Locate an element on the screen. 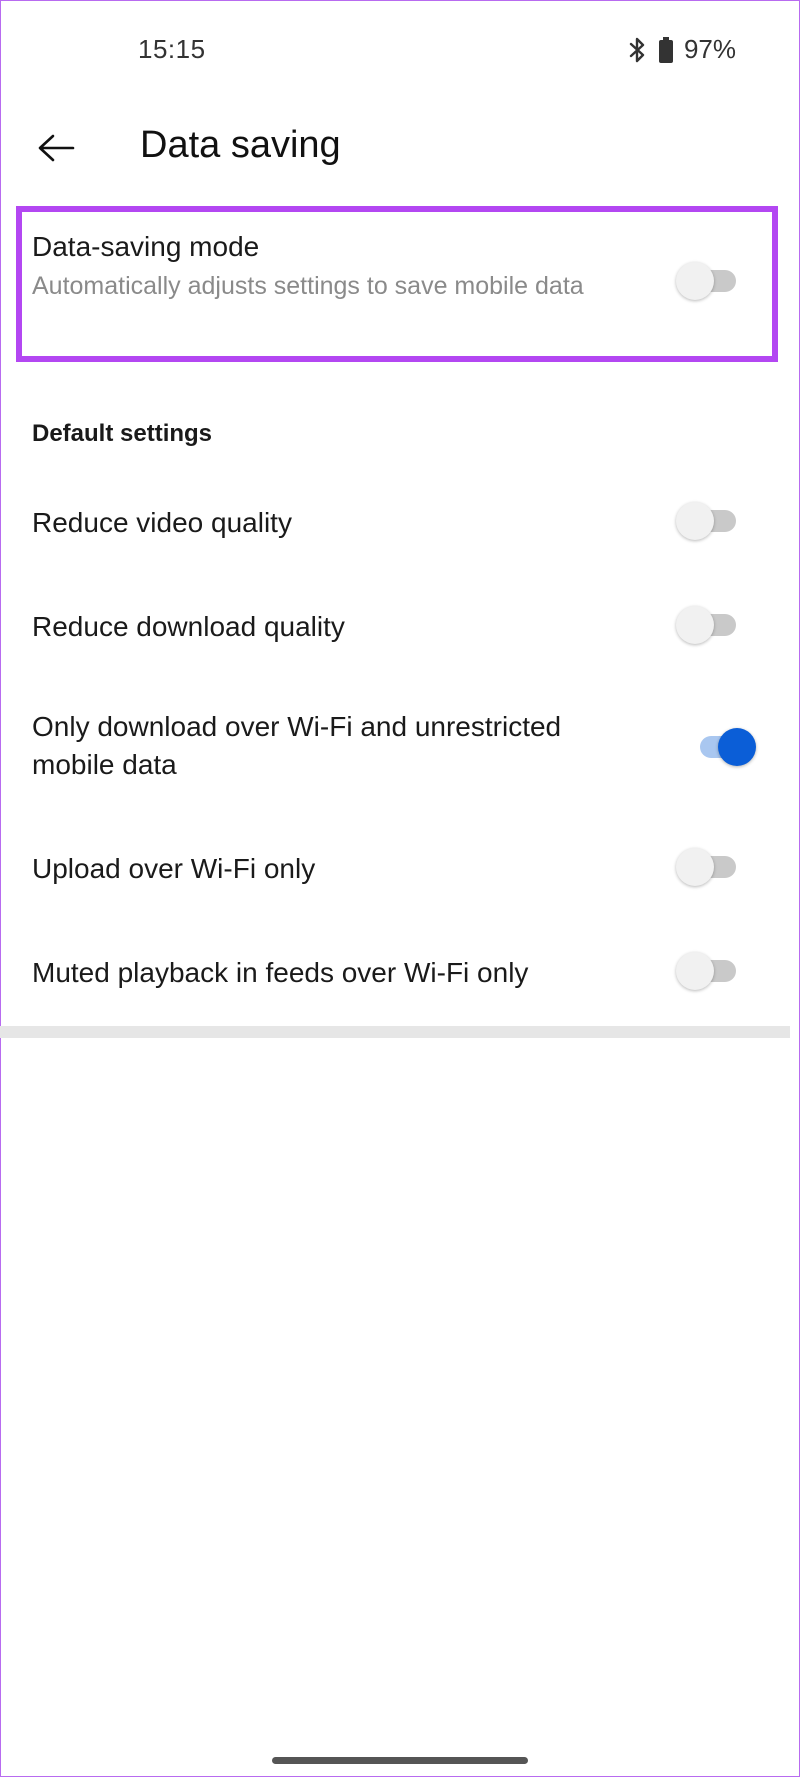 The width and height of the screenshot is (800, 1777). section-divider is located at coordinates (395, 1032).